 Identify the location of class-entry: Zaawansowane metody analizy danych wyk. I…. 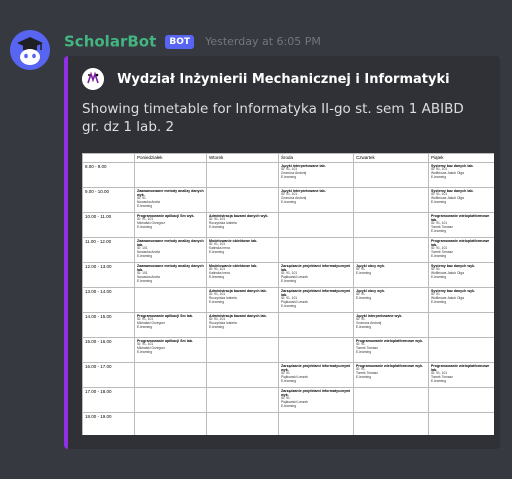
(170, 200).